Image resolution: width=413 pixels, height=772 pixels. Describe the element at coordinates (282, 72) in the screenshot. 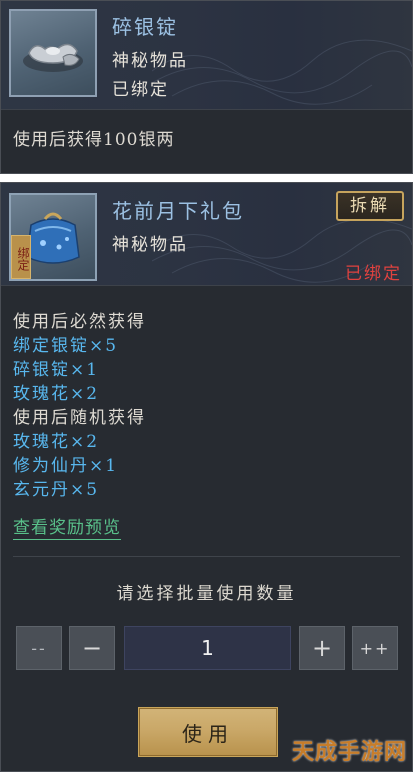

I see `wave-decoration` at that location.